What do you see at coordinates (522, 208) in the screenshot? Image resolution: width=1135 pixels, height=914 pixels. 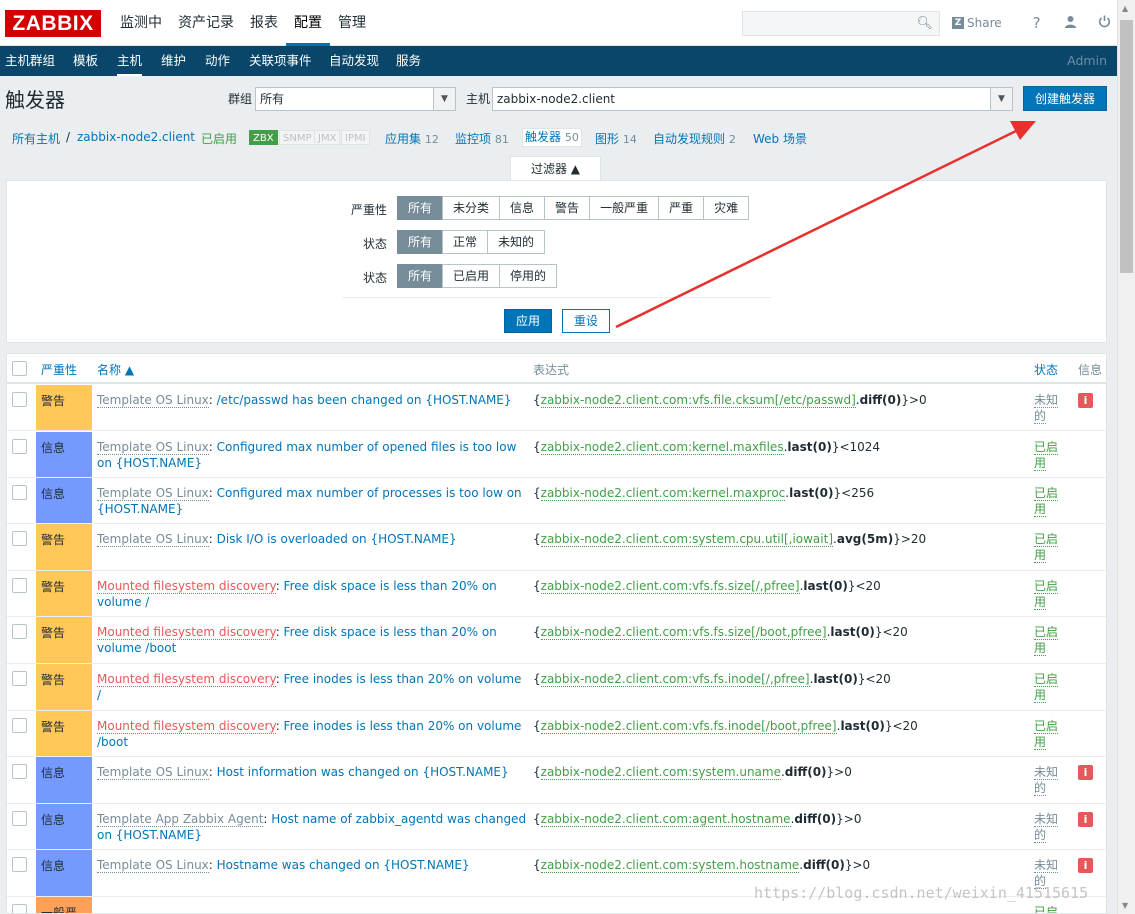 I see `filter-option-button: 信息` at bounding box center [522, 208].